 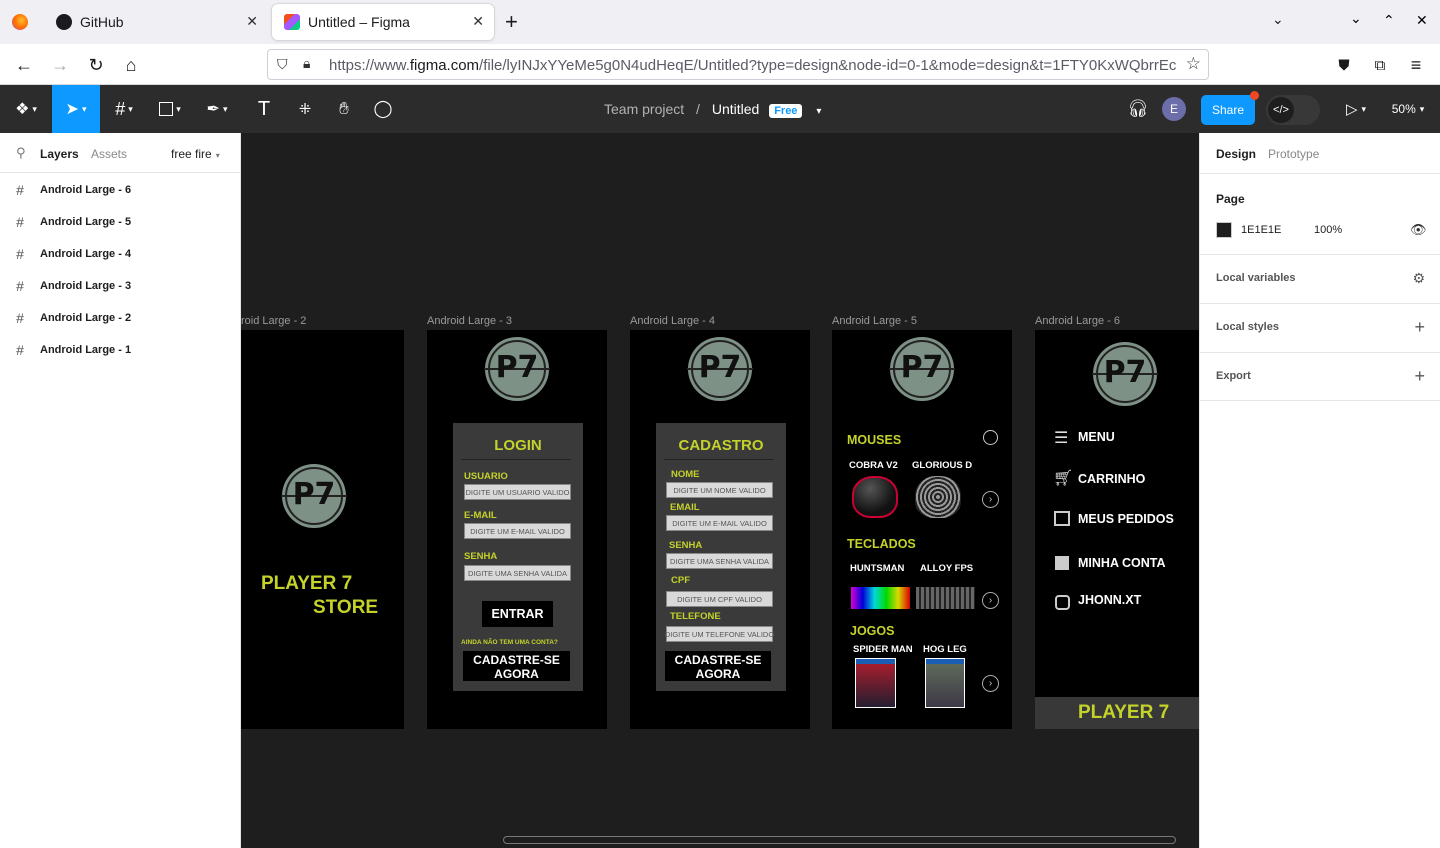 I want to click on window-close-icon: ✕, so click(x=1422, y=20).